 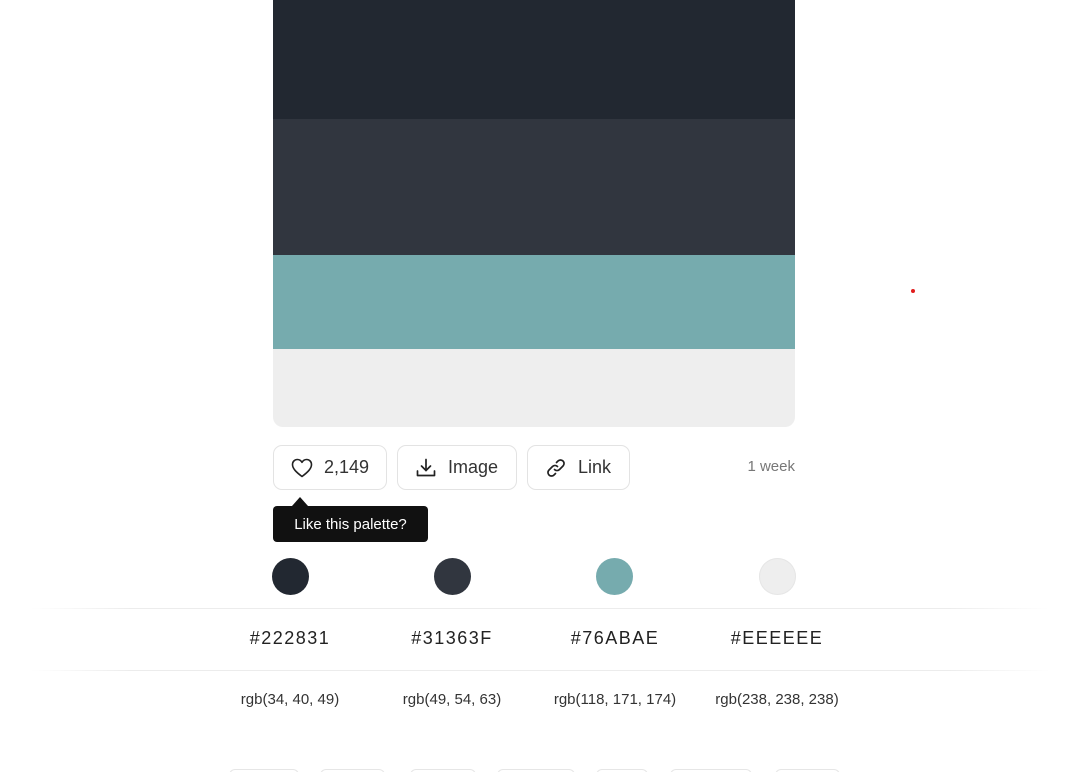 I want to click on palette-actions: 2,149 Image Link 1 week, so click(x=534, y=468).